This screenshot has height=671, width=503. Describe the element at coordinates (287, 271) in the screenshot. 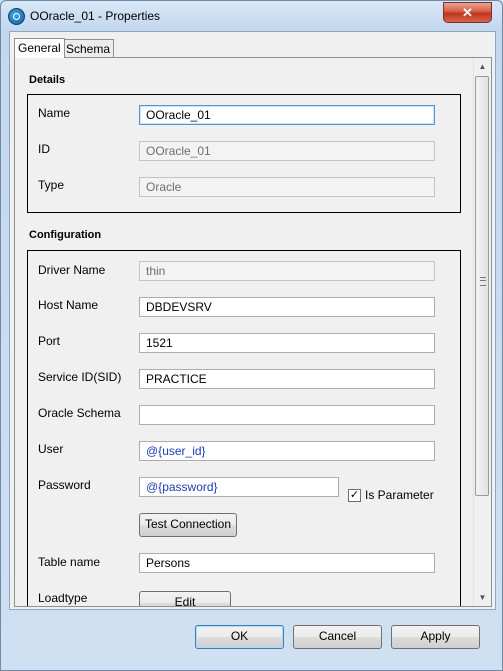

I see `driver-name-field: thin` at that location.